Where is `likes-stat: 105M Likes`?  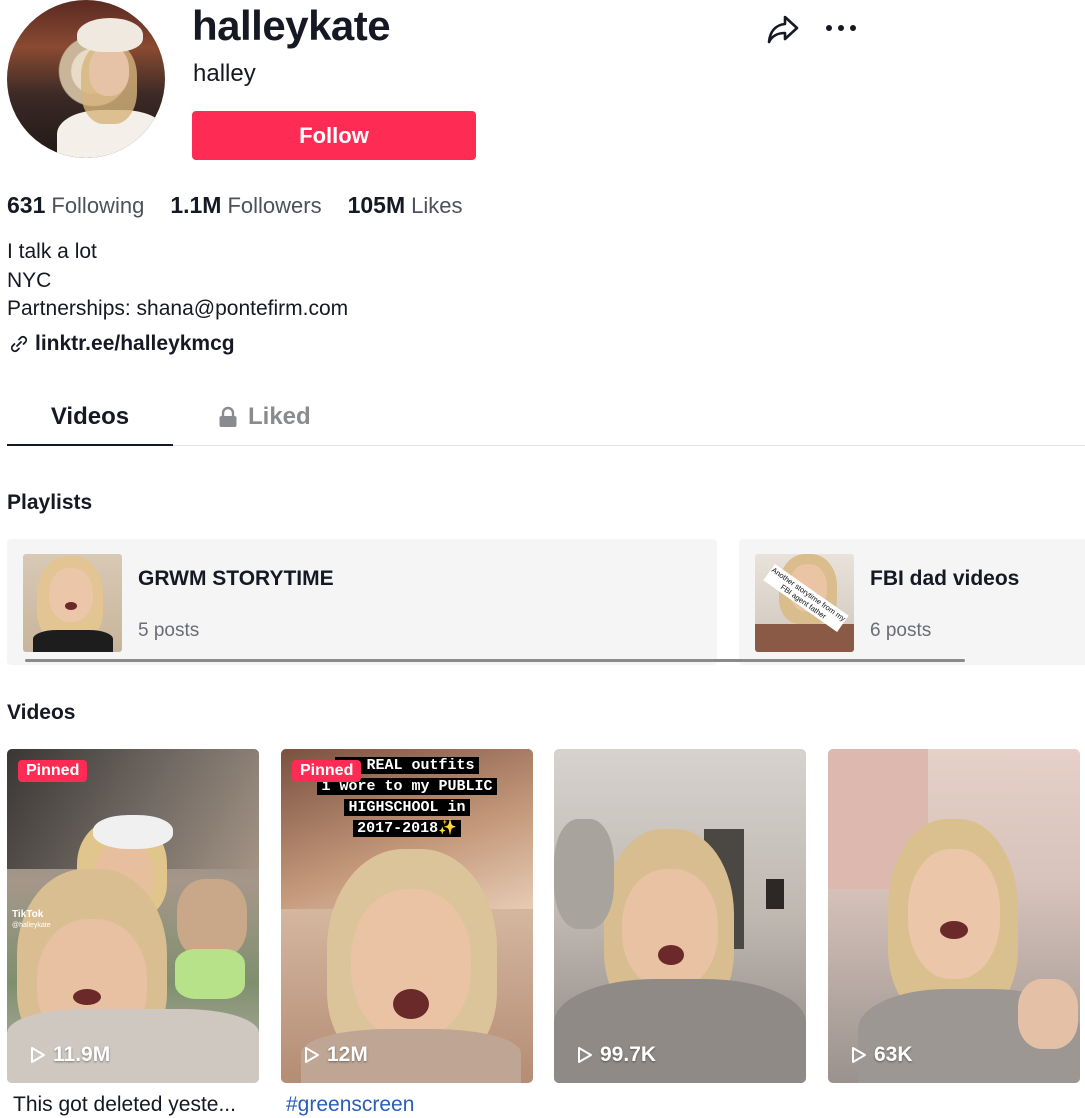
likes-stat: 105M Likes is located at coordinates (405, 205).